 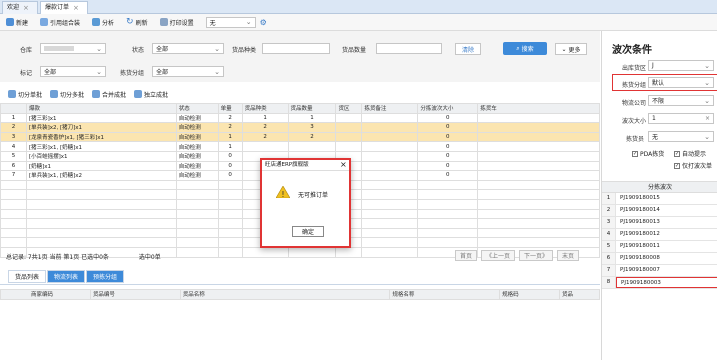 What do you see at coordinates (308, 231) in the screenshot?
I see `ok-button: 确定` at bounding box center [308, 231].